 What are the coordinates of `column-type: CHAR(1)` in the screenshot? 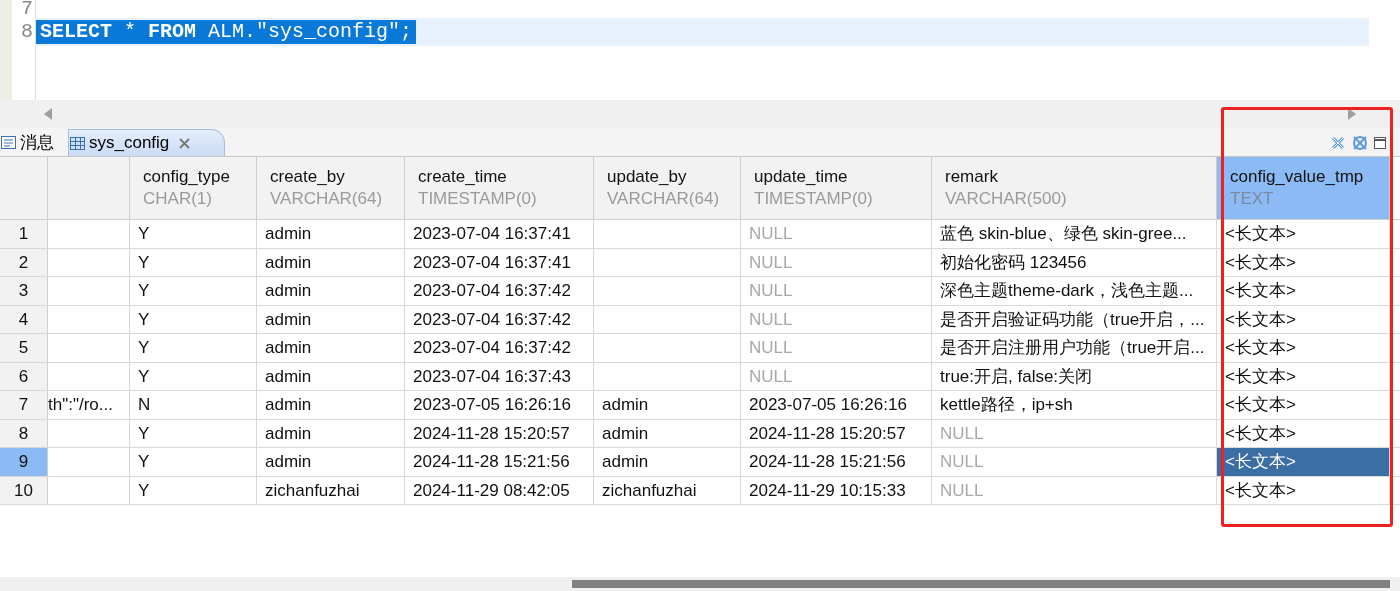 It's located at (178, 199).